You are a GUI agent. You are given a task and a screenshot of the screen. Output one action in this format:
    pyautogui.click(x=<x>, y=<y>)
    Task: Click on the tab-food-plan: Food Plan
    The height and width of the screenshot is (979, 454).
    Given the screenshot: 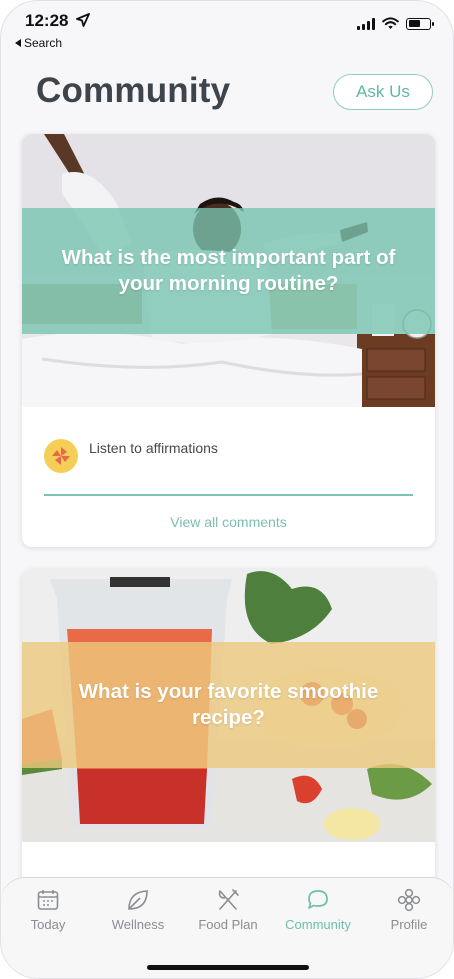 What is the action you would take?
    pyautogui.click(x=228, y=910)
    